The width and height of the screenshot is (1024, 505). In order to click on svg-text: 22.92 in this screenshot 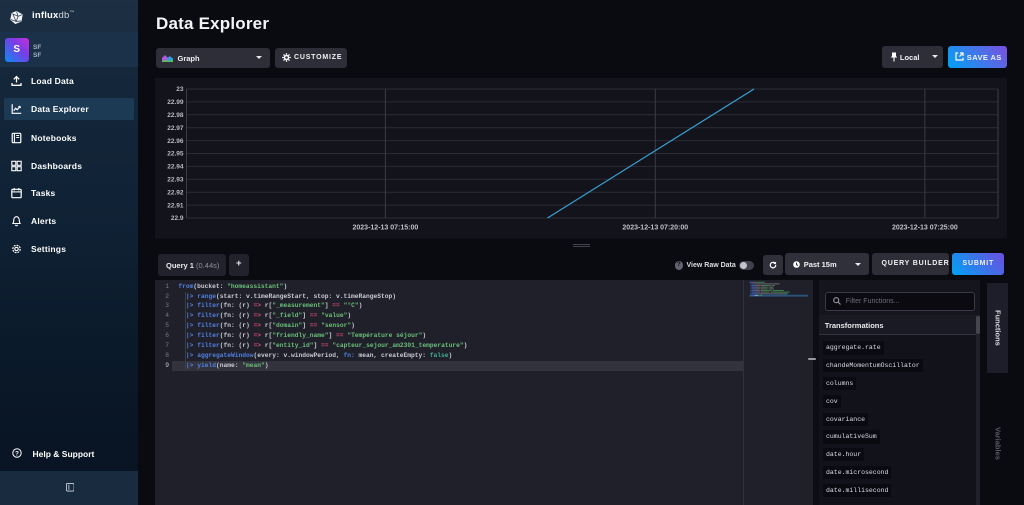, I will do `click(175, 192)`.